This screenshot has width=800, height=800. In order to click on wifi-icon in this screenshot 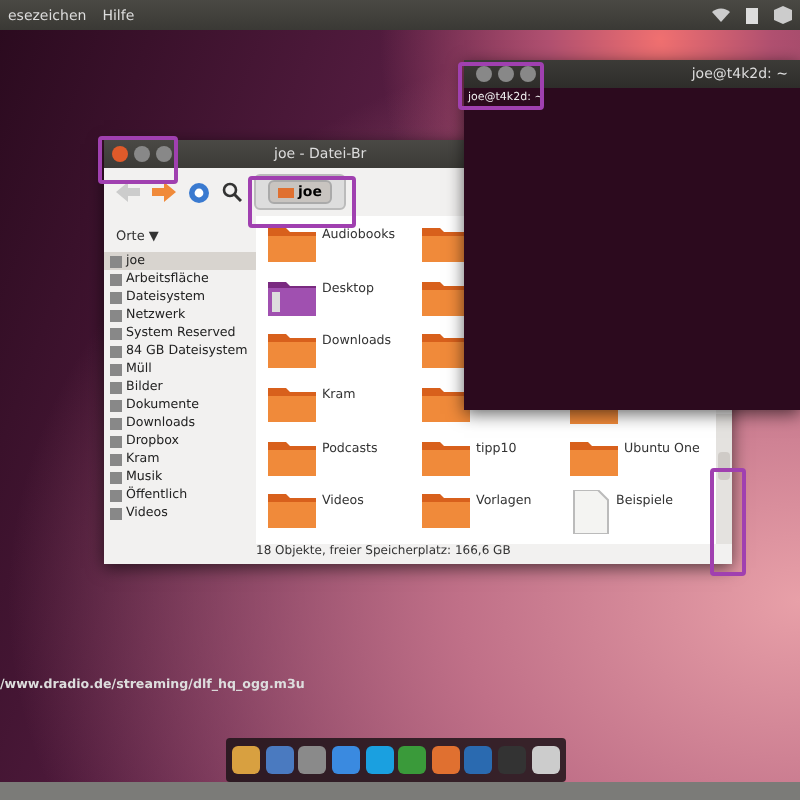, I will do `click(721, 14)`.